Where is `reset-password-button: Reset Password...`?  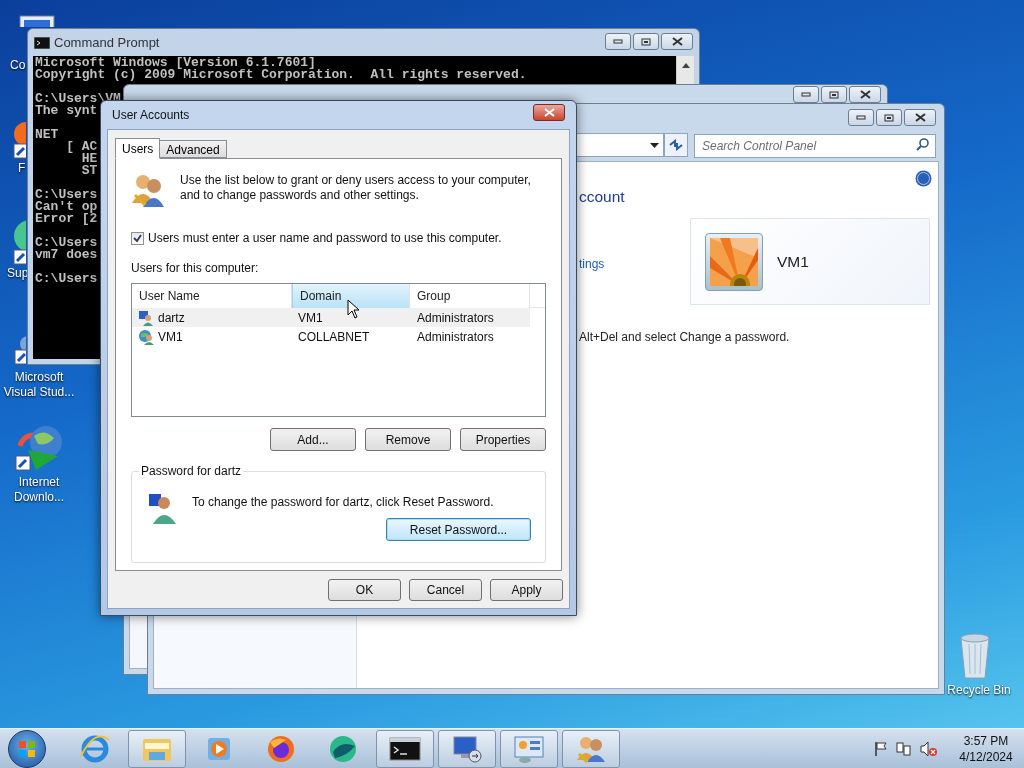
reset-password-button: Reset Password... is located at coordinates (458, 529).